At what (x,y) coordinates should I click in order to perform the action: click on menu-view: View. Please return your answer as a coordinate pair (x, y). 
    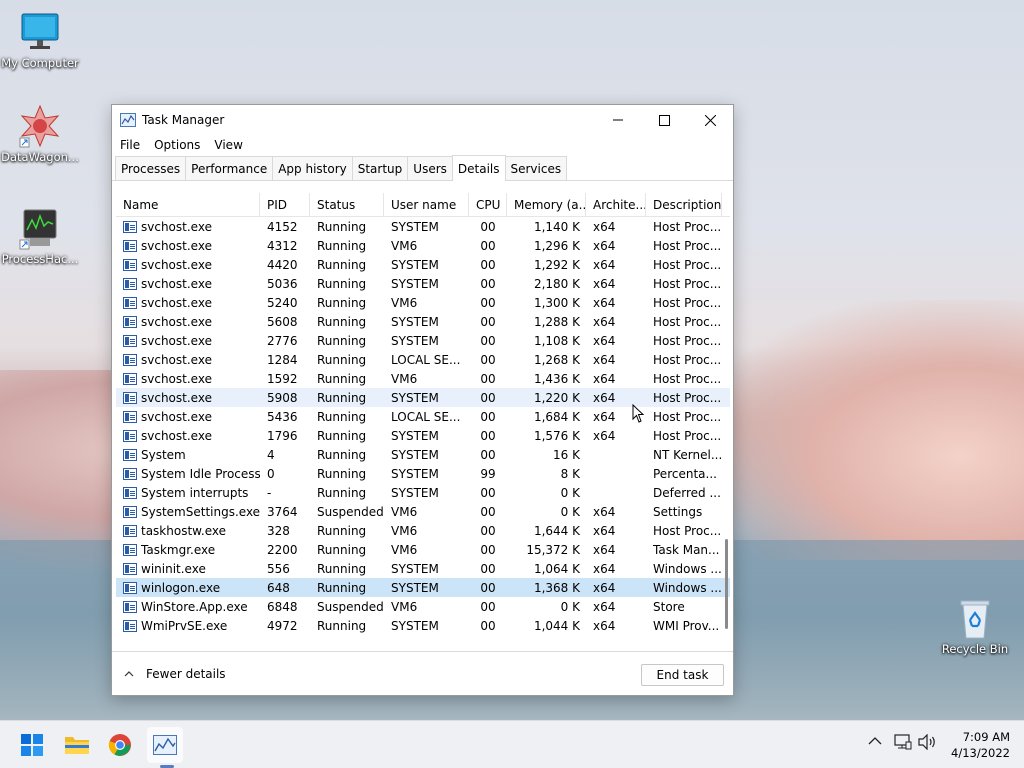
    Looking at the image, I should click on (228, 145).